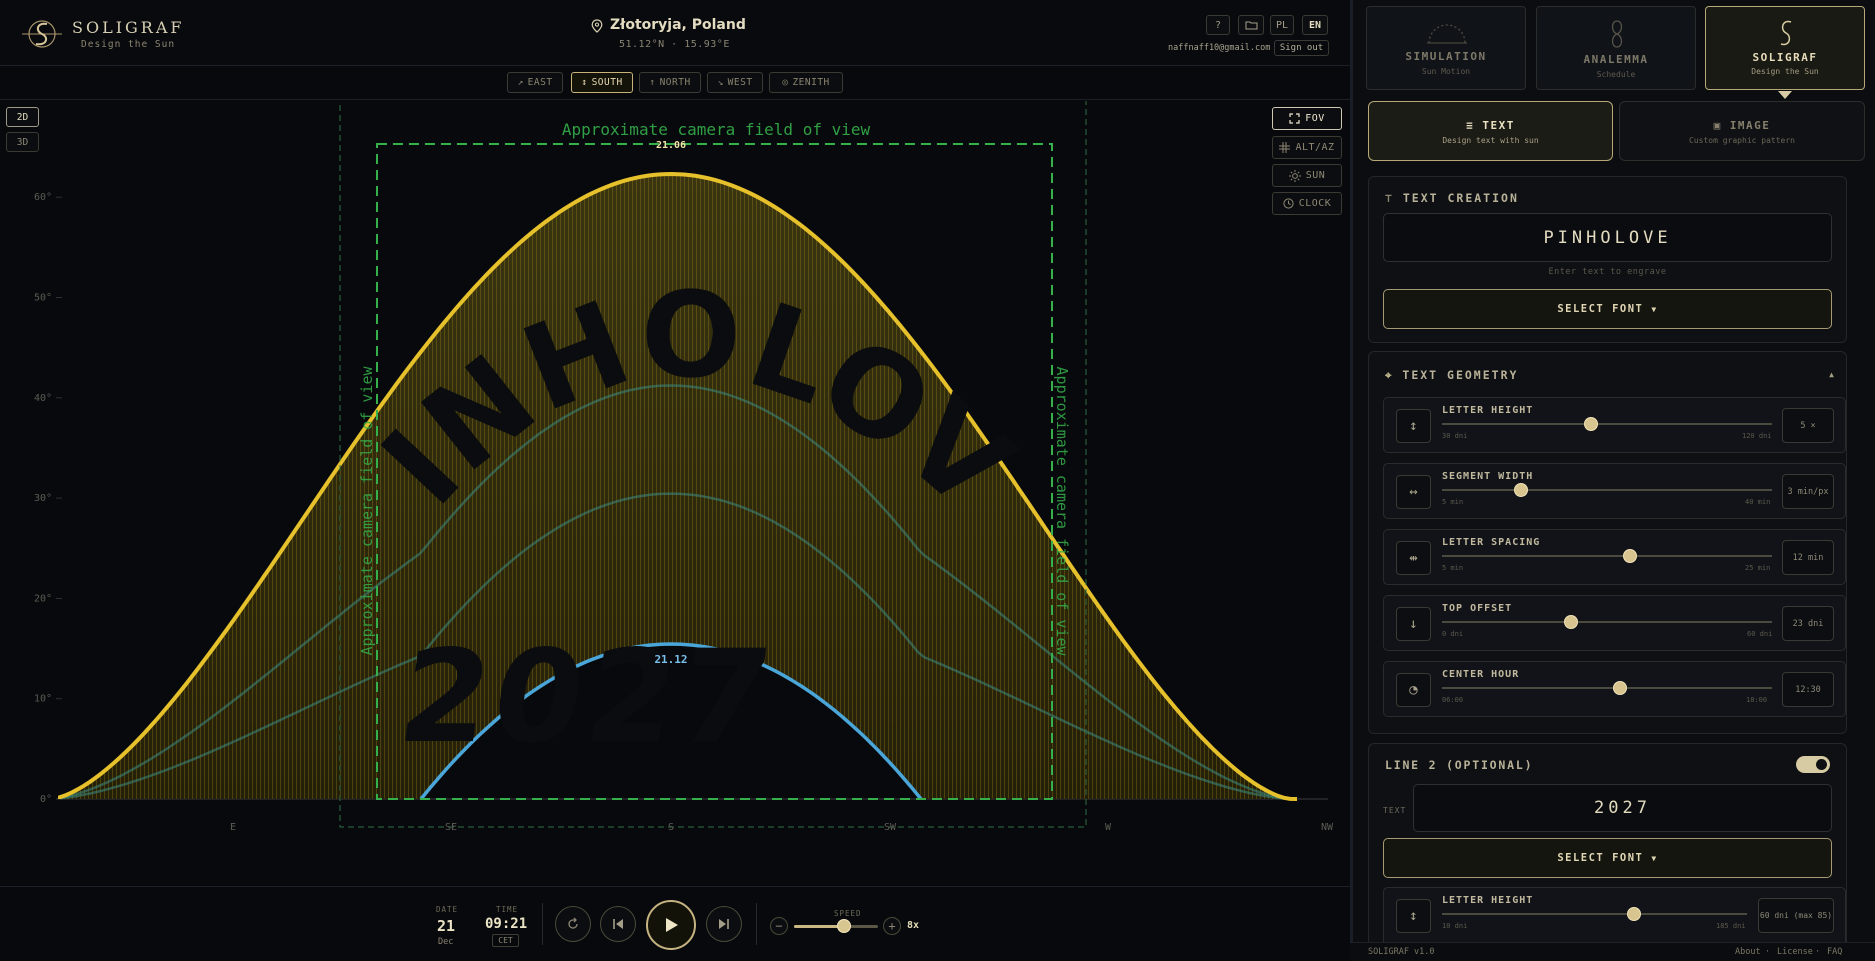  Describe the element at coordinates (1307, 118) in the screenshot. I see `overlay-fov-button: FOV` at that location.